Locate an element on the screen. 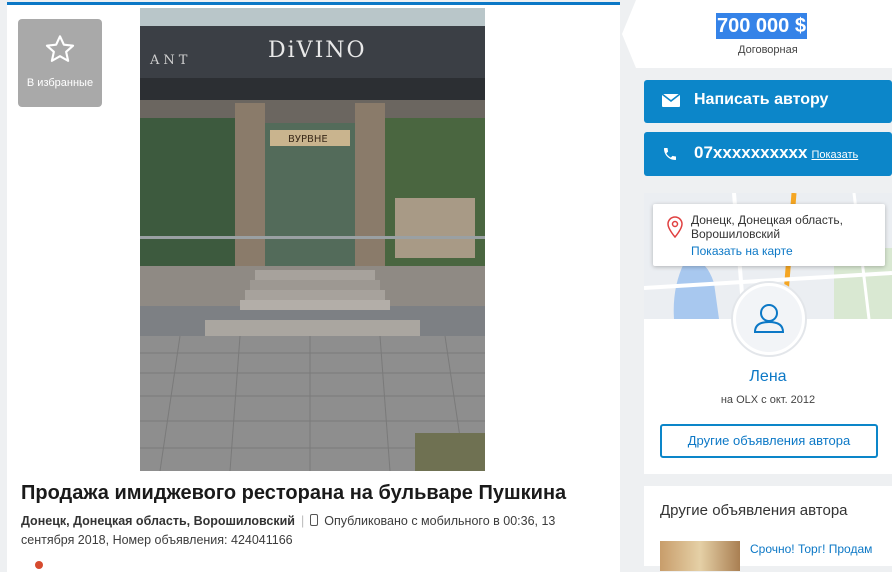  price-value: 700 000 $ is located at coordinates (761, 26).